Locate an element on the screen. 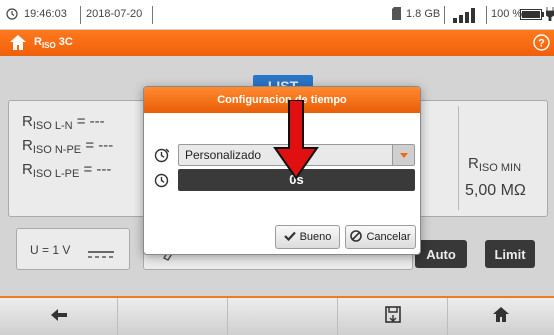  save-icon is located at coordinates (392, 316).